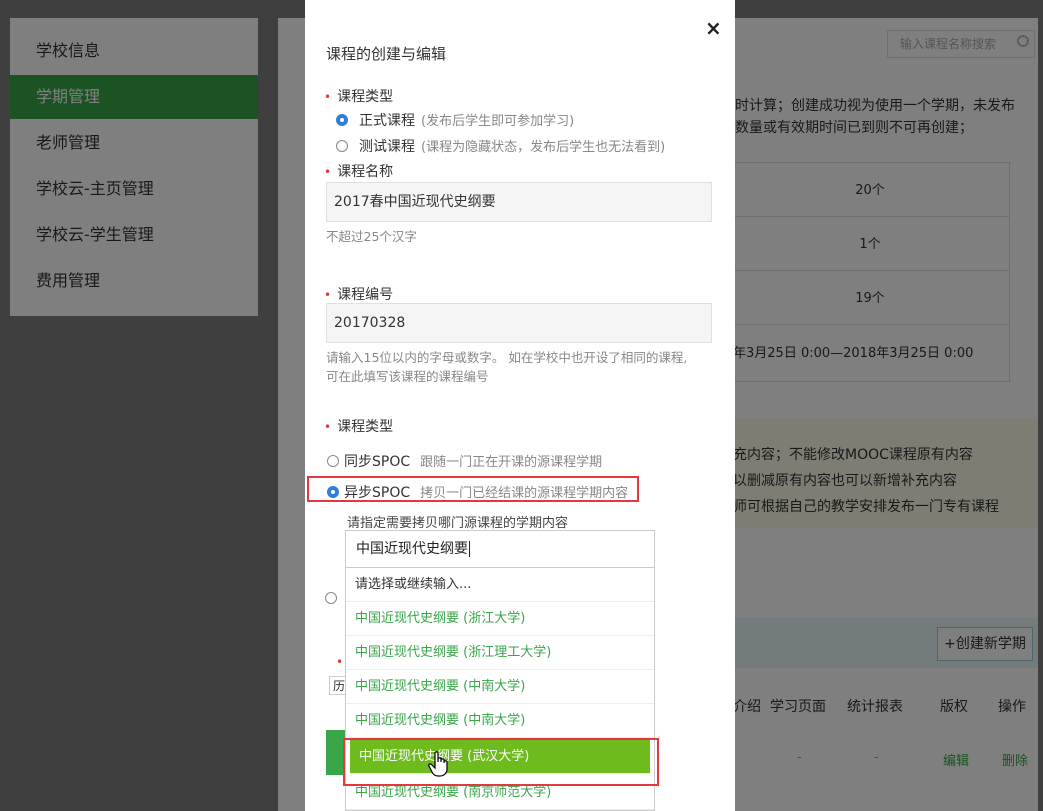 The height and width of the screenshot is (811, 1043). I want to click on modal-title: 课程的创建与编辑, so click(386, 54).